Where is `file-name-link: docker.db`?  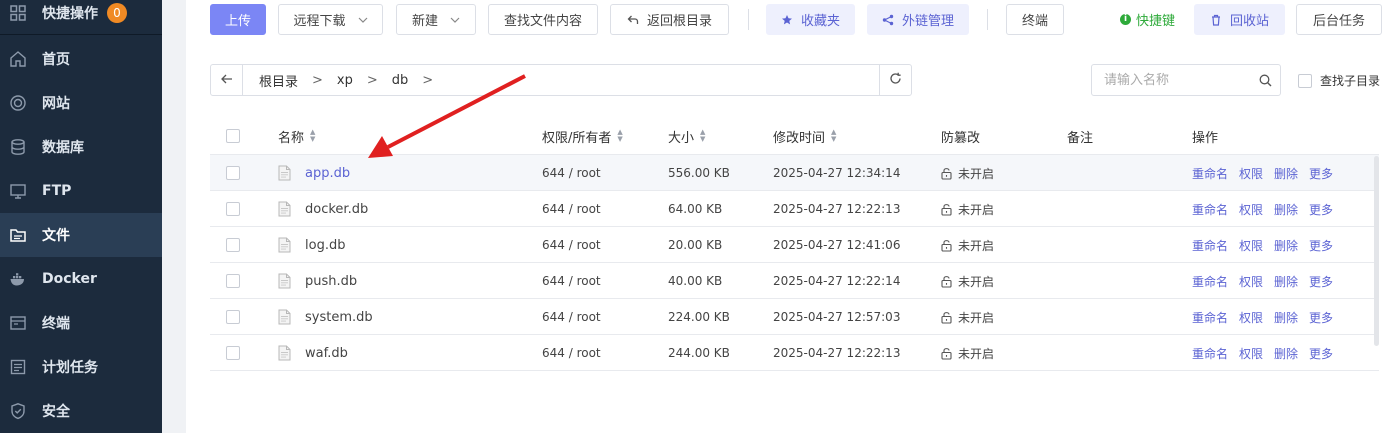 file-name-link: docker.db is located at coordinates (336, 209).